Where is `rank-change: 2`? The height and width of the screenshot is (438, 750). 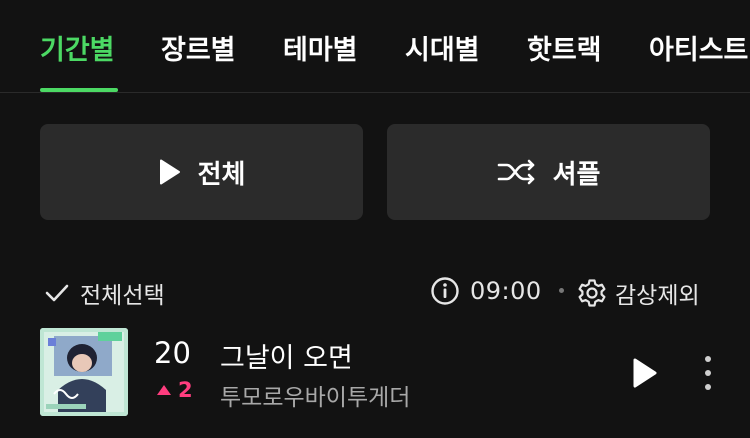 rank-change: 2 is located at coordinates (174, 390).